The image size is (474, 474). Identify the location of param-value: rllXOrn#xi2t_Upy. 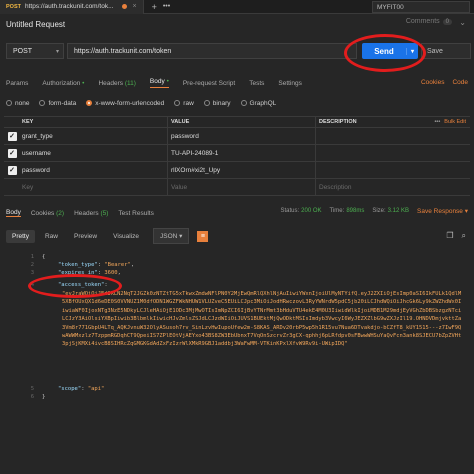
(242, 170).